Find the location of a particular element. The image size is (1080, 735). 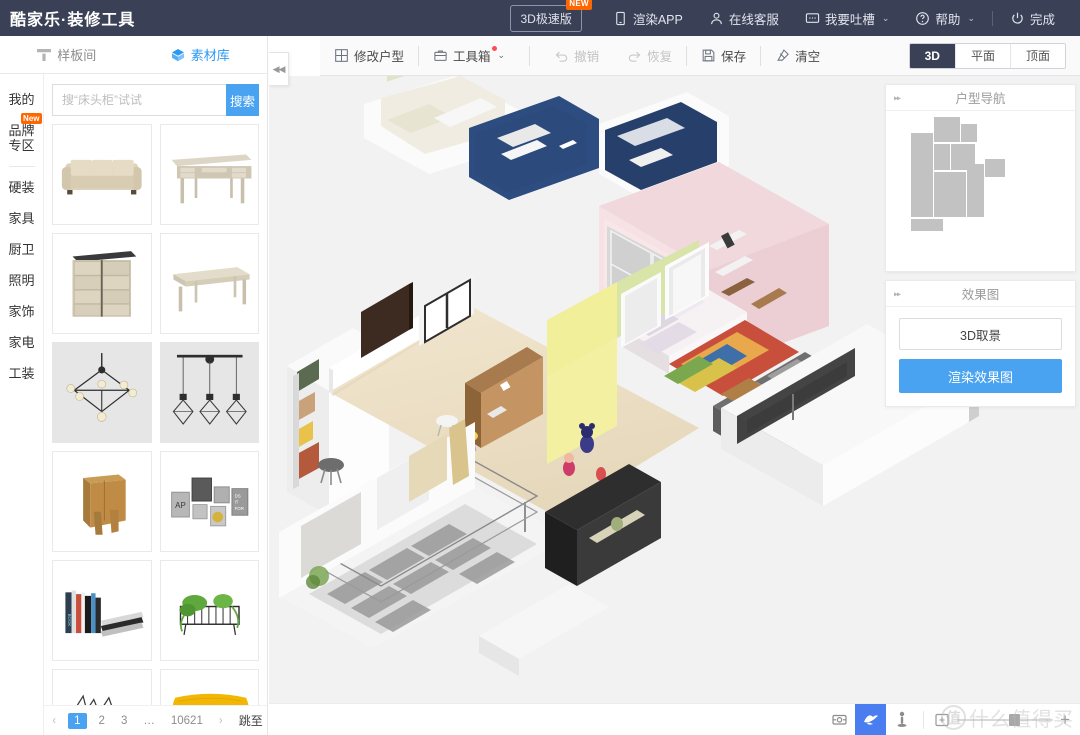

layout-template-icon is located at coordinates (44, 55).